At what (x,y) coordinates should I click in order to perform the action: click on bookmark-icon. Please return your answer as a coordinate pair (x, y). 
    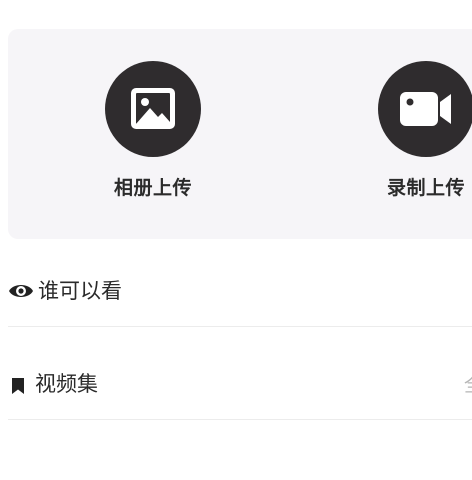
    Looking at the image, I should click on (18, 386).